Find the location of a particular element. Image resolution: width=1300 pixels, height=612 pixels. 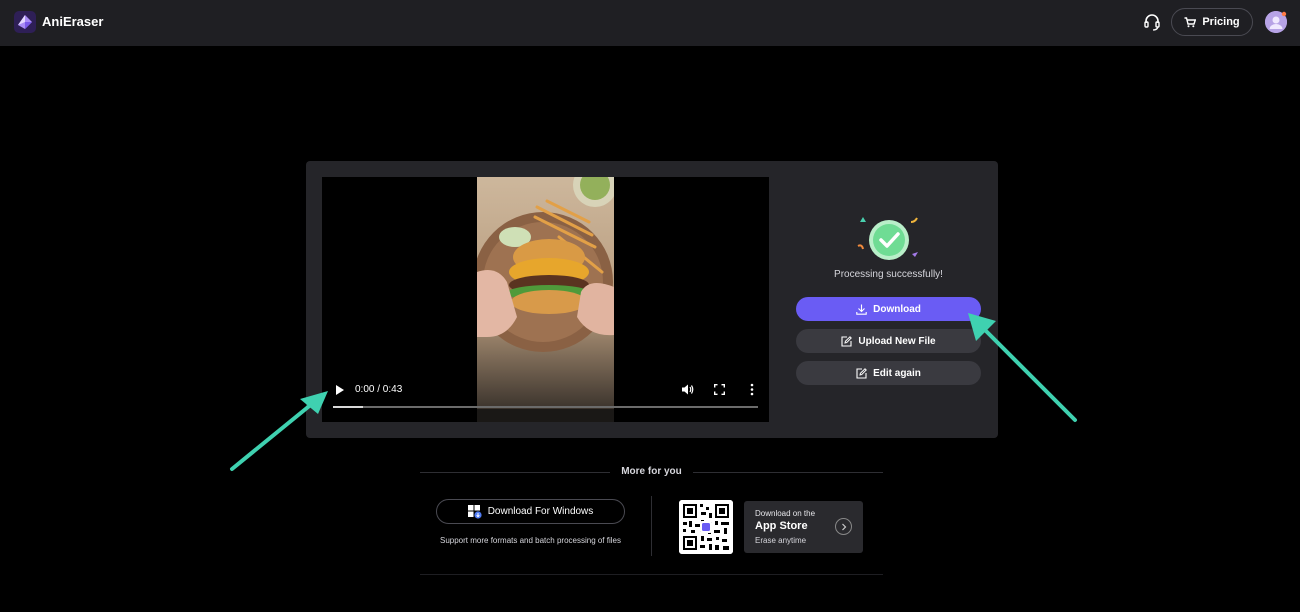

more-options-icon is located at coordinates (752, 389).